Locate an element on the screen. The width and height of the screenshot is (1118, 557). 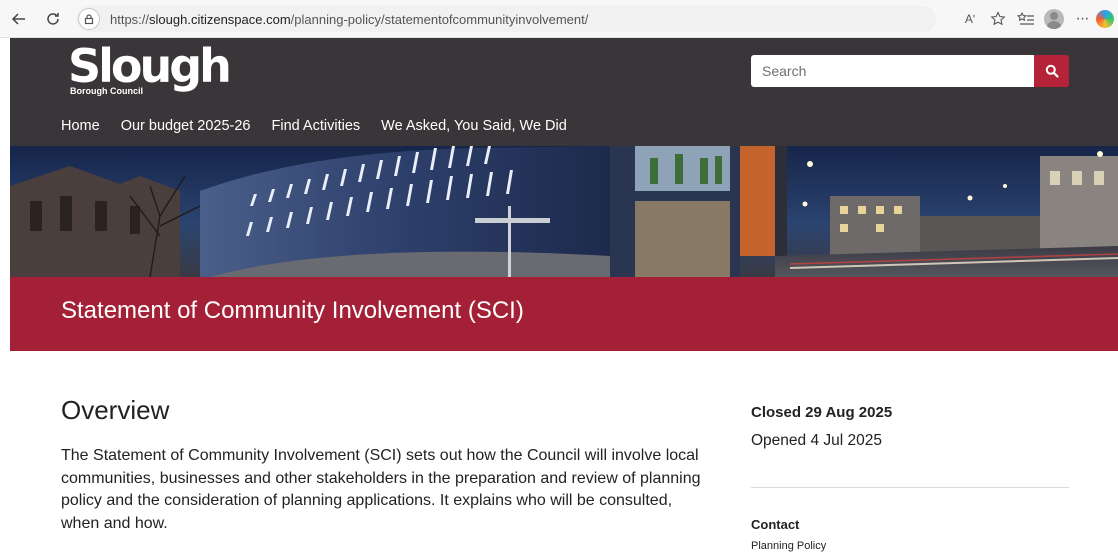
browser-actions: Aʹ ··· is located at coordinates (1037, 19).